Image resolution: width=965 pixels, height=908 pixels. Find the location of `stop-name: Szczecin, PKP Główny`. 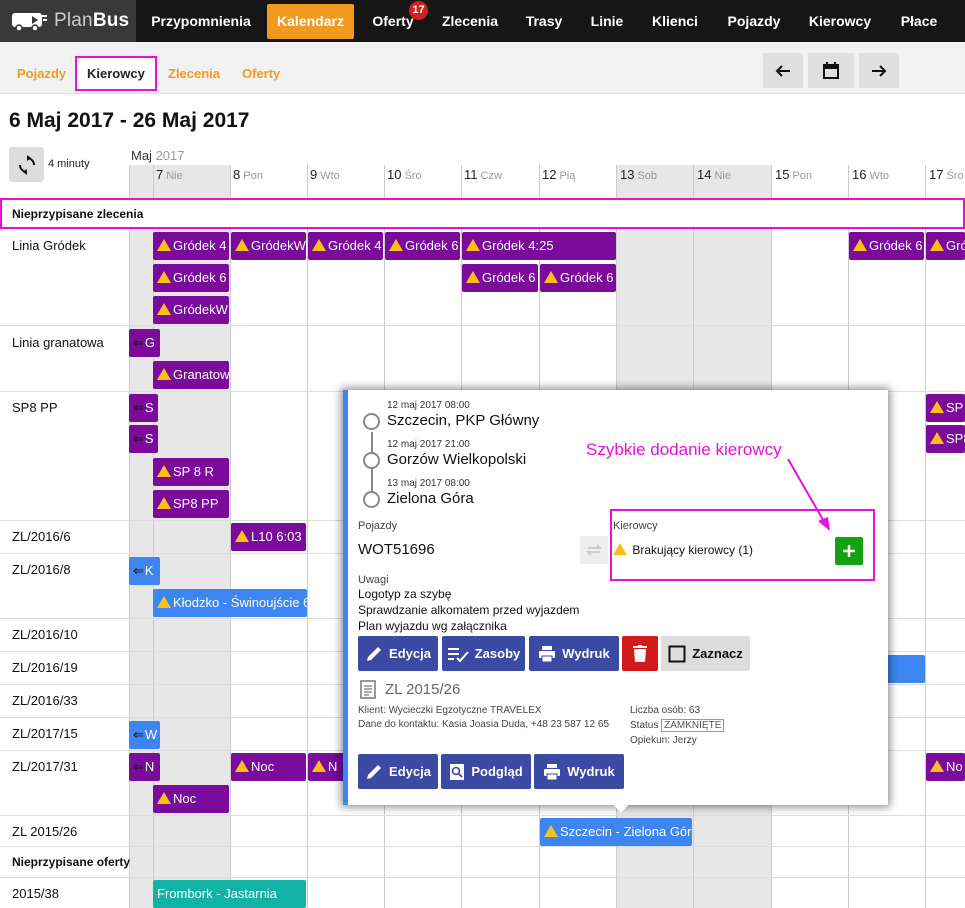

stop-name: Szczecin, PKP Główny is located at coordinates (463, 420).